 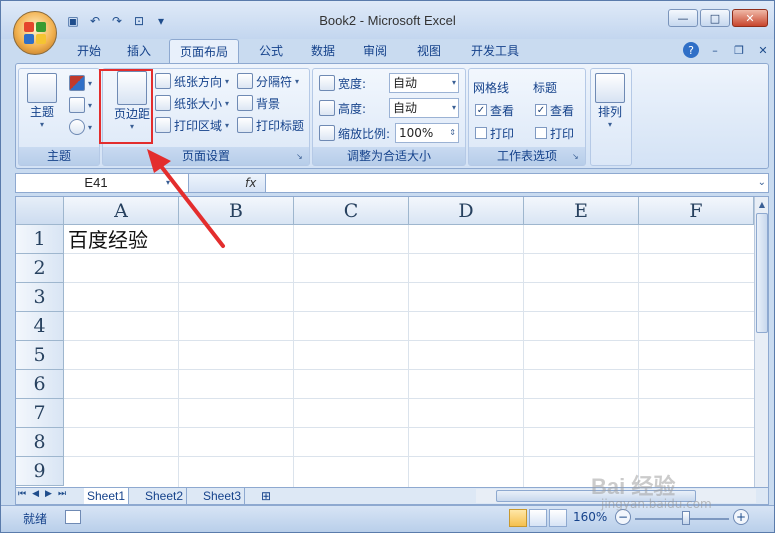 I want to click on arrow-shaft, so click(x=190, y=203).